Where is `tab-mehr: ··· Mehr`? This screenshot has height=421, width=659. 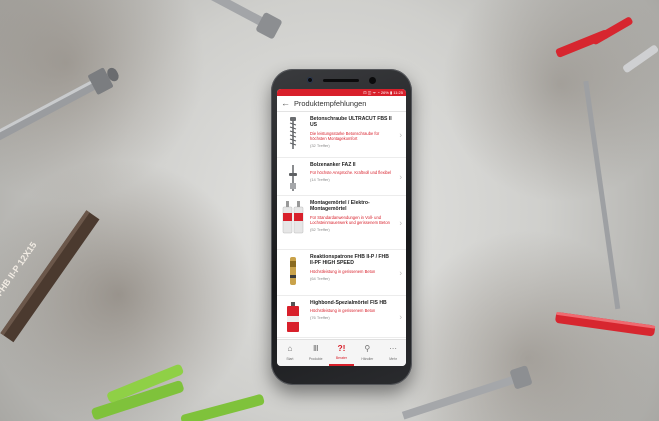 tab-mehr: ··· Mehr is located at coordinates (393, 353).